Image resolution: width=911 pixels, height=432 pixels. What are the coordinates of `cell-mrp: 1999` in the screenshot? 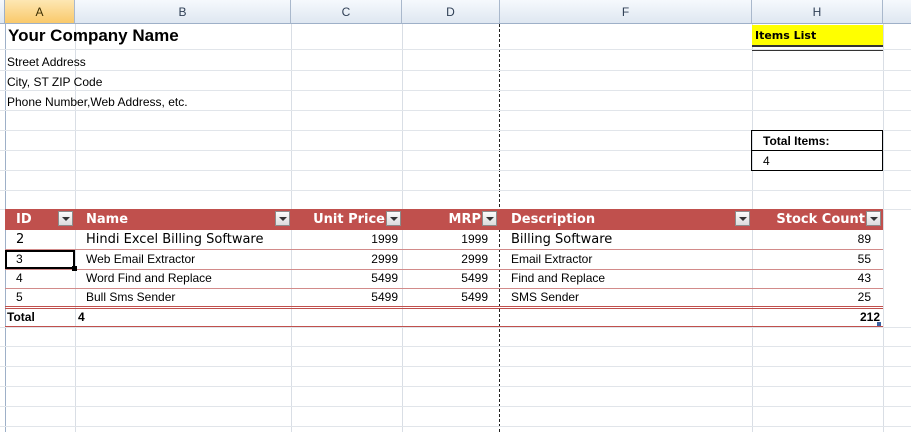 It's located at (445, 239).